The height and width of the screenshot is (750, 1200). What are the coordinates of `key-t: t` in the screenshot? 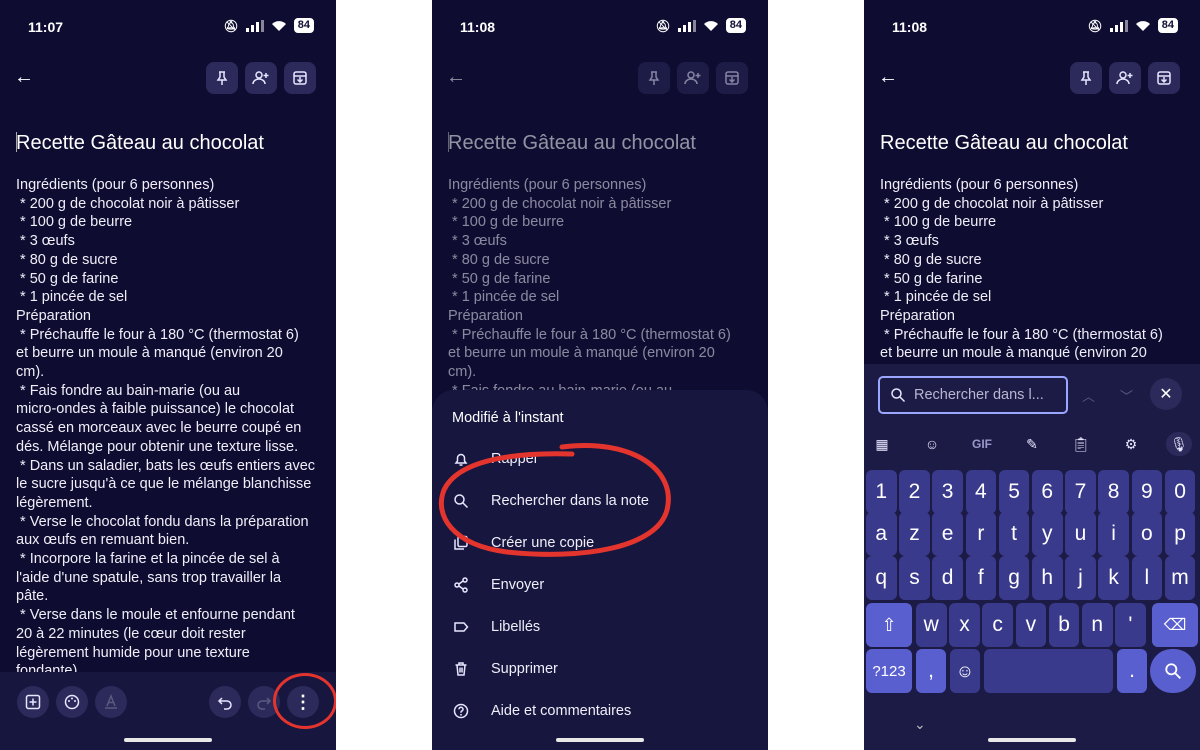 It's located at (1014, 534).